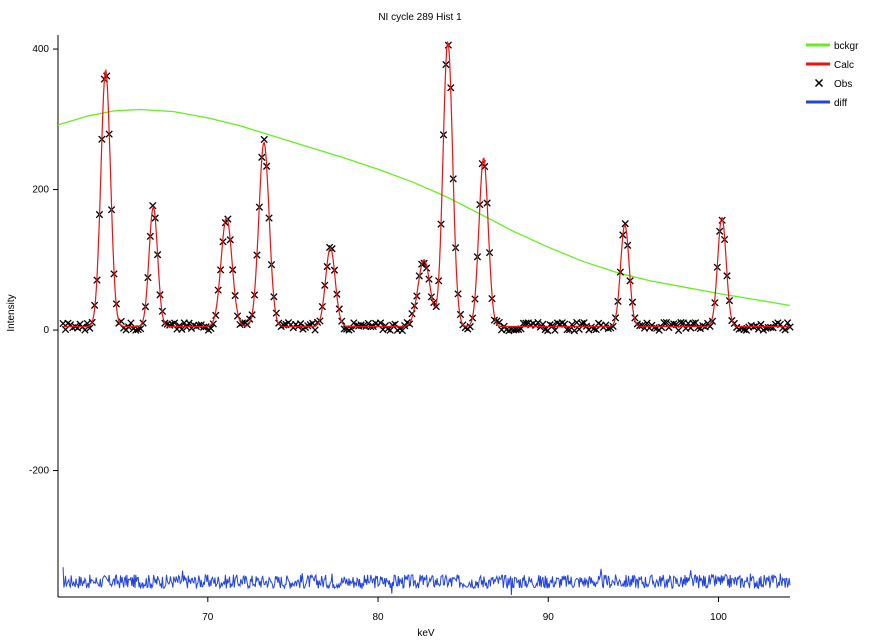 This screenshot has height=643, width=872. Describe the element at coordinates (11, 312) in the screenshot. I see `y-axis-title: Intensity` at that location.